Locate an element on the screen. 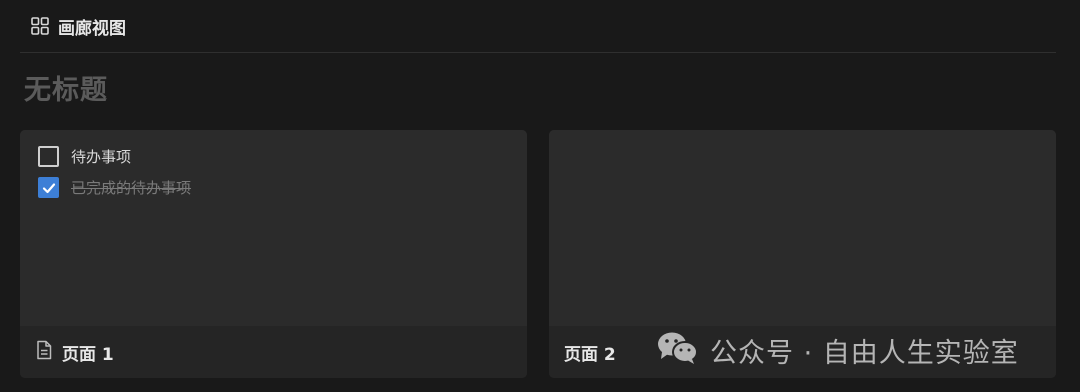  todo-label: 已完成的待办事项 is located at coordinates (131, 188).